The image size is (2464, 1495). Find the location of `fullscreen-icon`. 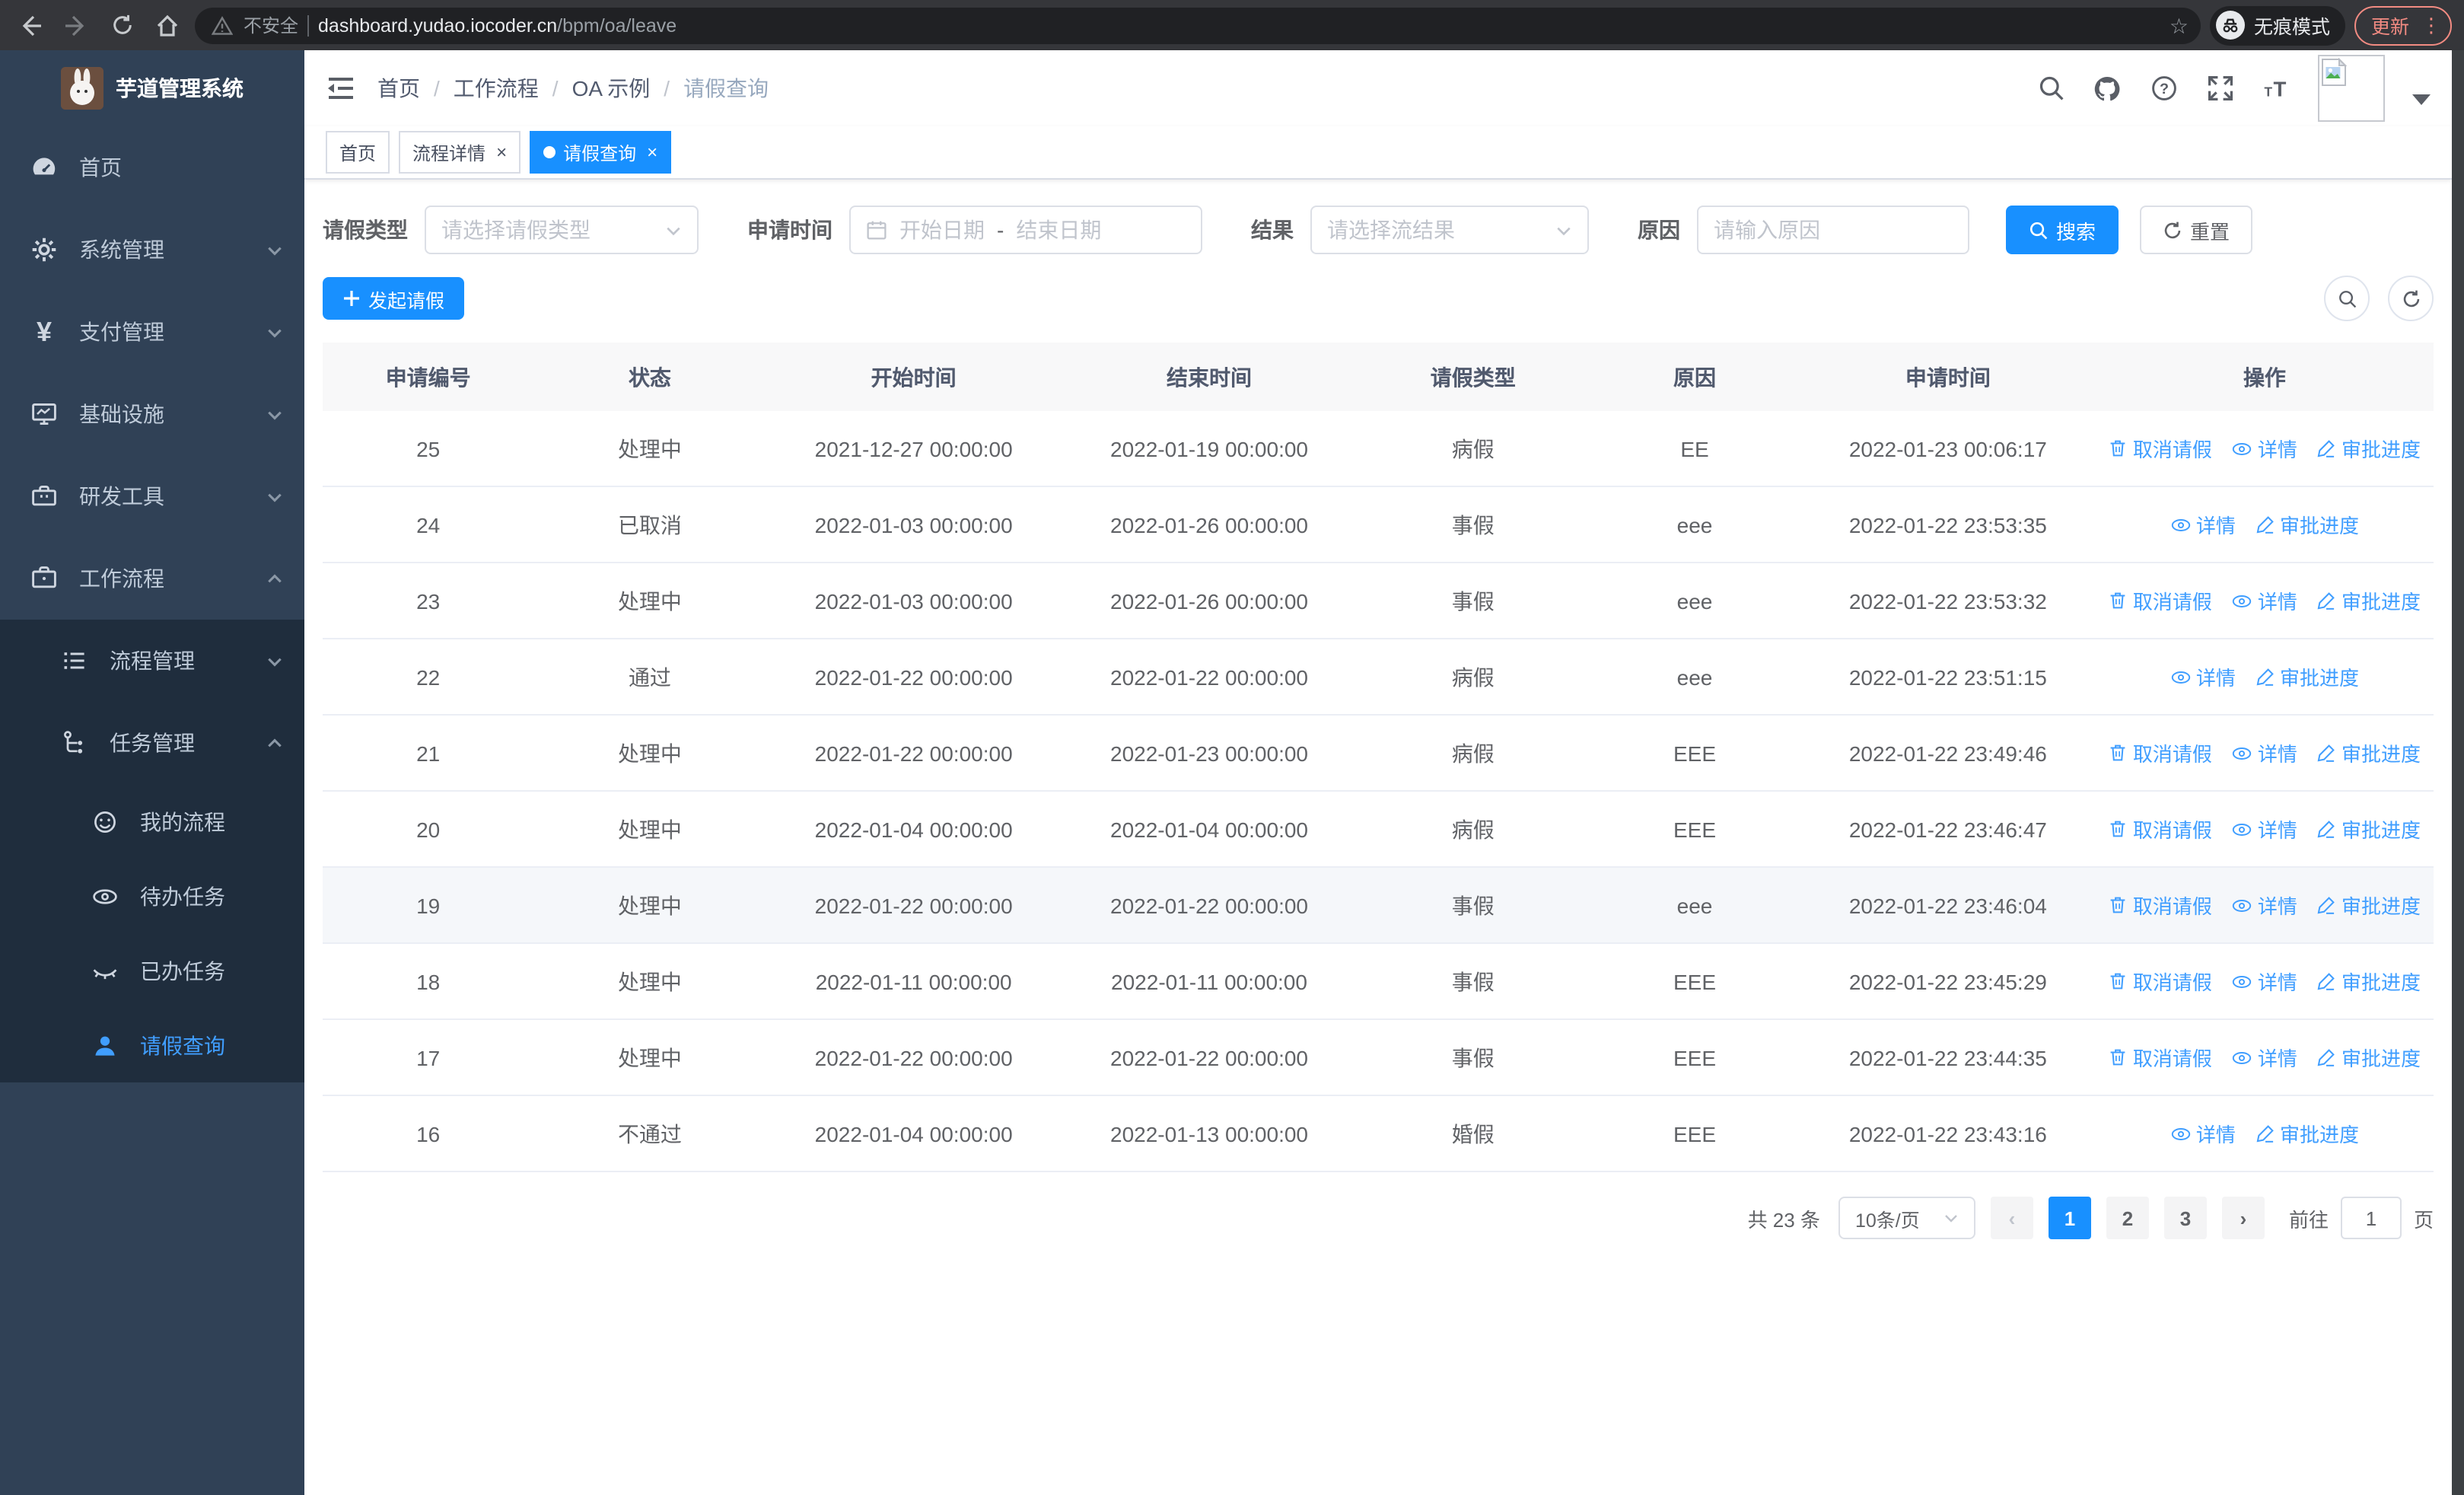

fullscreen-icon is located at coordinates (2219, 89).